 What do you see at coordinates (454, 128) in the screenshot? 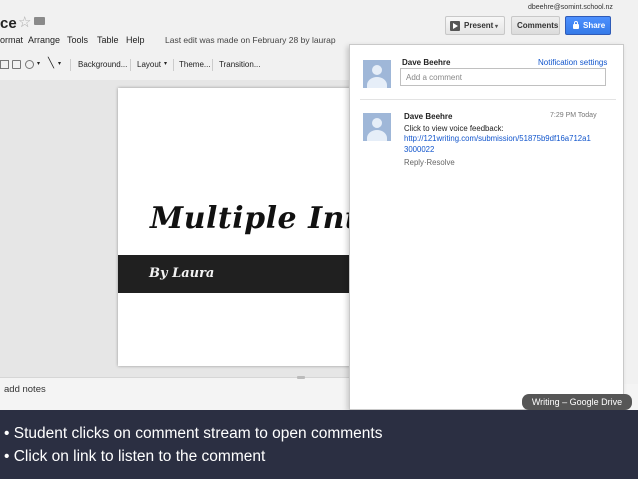
I see `comment-text: Click to view voice feedback:` at bounding box center [454, 128].